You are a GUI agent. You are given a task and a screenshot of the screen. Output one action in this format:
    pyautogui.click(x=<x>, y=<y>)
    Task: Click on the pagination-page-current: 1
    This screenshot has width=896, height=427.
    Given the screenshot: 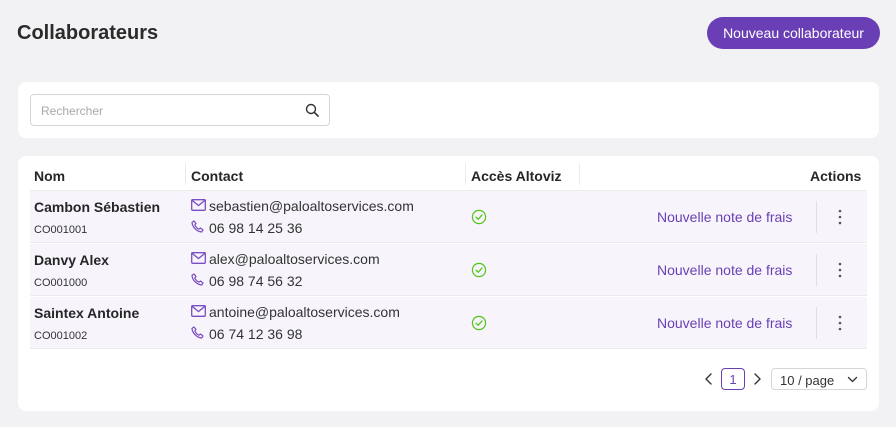 What is the action you would take?
    pyautogui.click(x=733, y=379)
    